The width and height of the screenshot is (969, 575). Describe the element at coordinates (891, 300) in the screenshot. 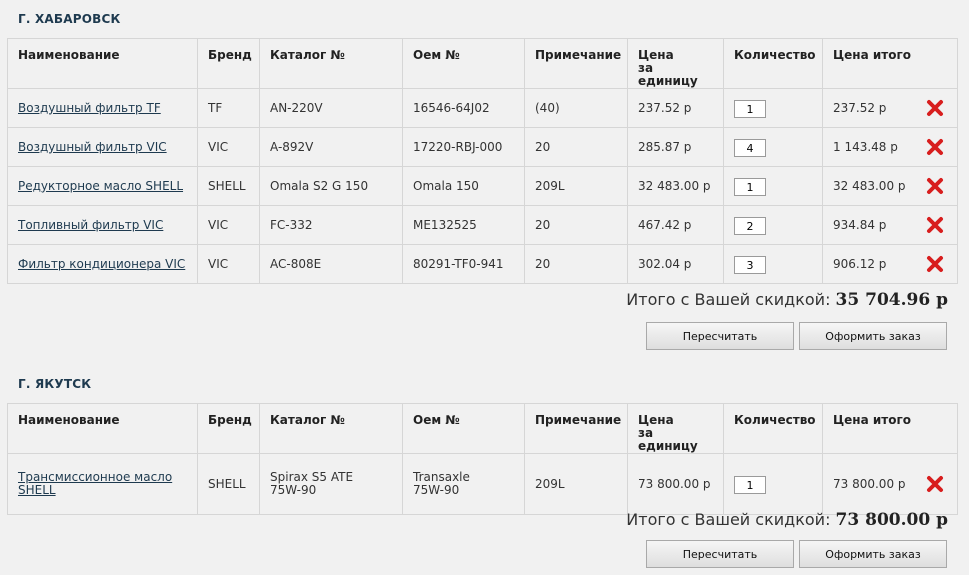

I see `summary-total: 35 704.96 р` at that location.